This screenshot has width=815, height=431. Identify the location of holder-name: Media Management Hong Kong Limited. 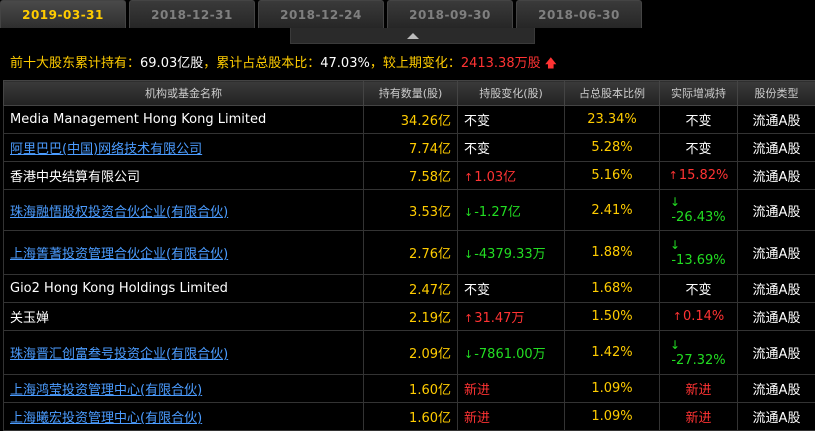
(138, 119).